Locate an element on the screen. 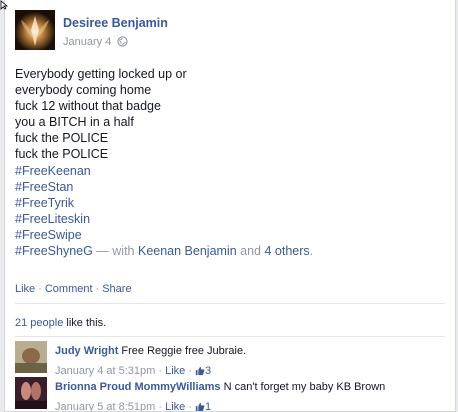  end-punct: . is located at coordinates (311, 251).